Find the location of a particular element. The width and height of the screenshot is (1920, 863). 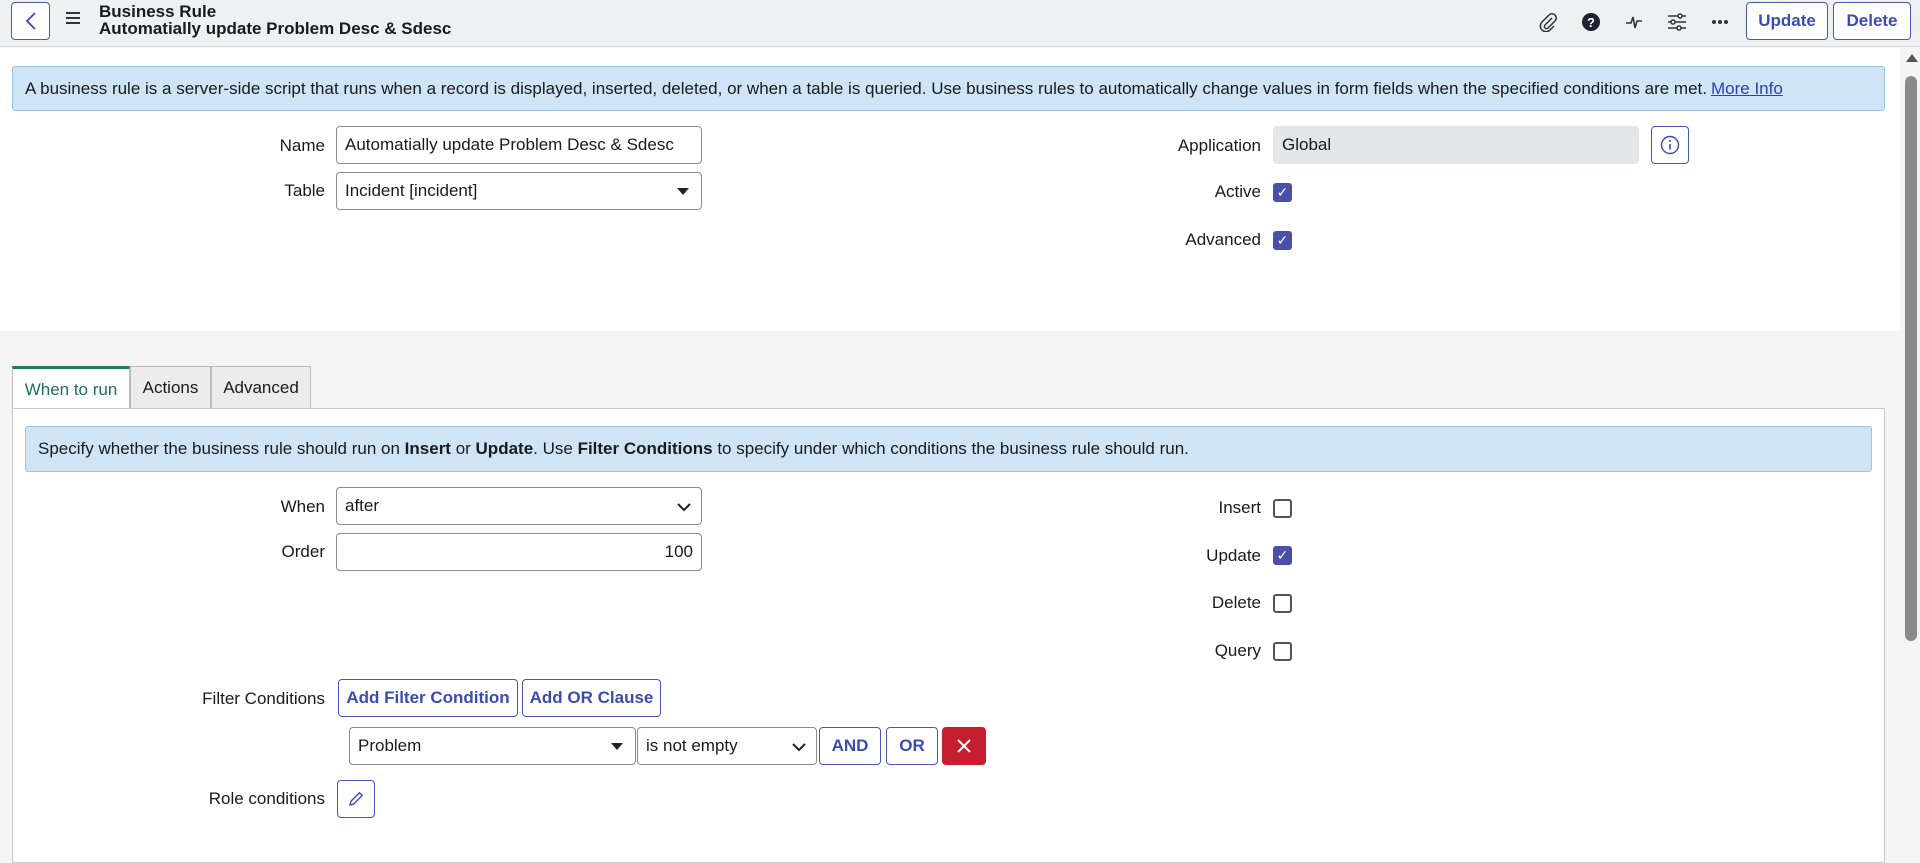

role-conditions-label: Role conditions is located at coordinates (266, 798).